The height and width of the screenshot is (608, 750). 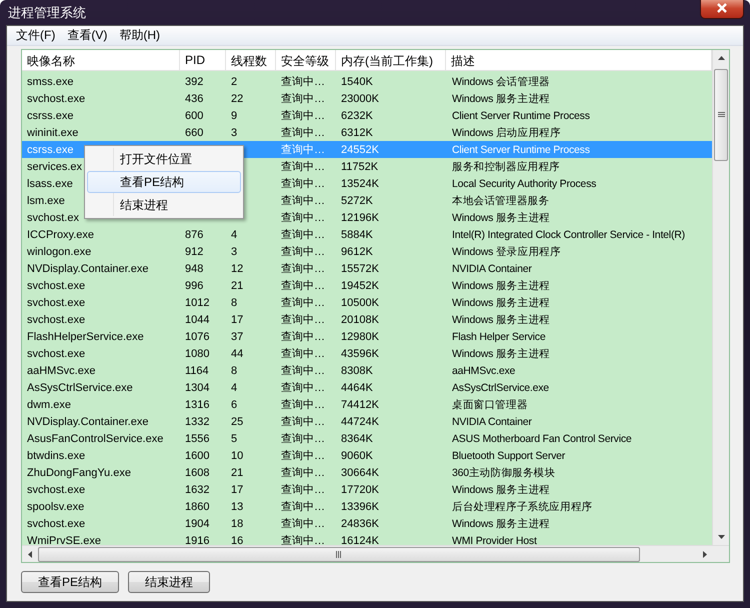 What do you see at coordinates (506, 166) in the screenshot?
I see `table-cell: 服务和控制器应用程序` at bounding box center [506, 166].